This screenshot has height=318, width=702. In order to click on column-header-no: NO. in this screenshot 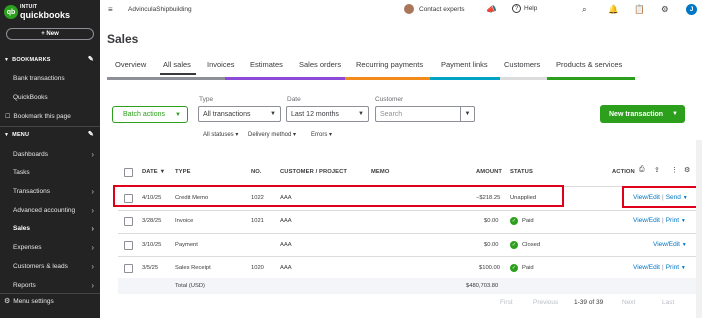, I will do `click(256, 172)`.